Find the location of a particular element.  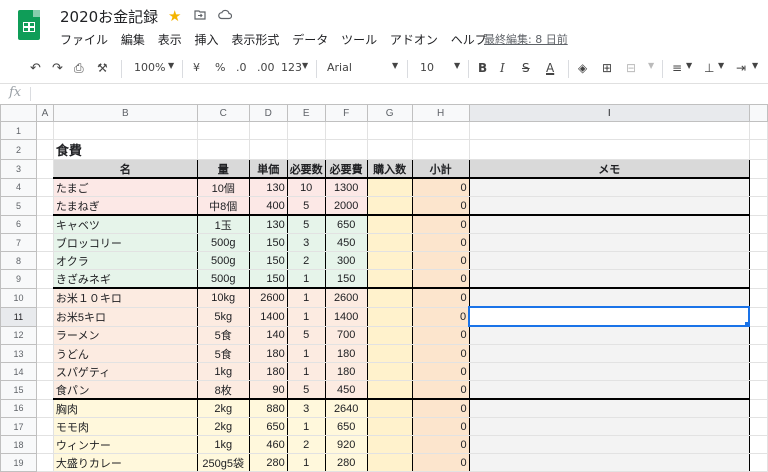

item-name: 胸肉 is located at coordinates (125, 408).